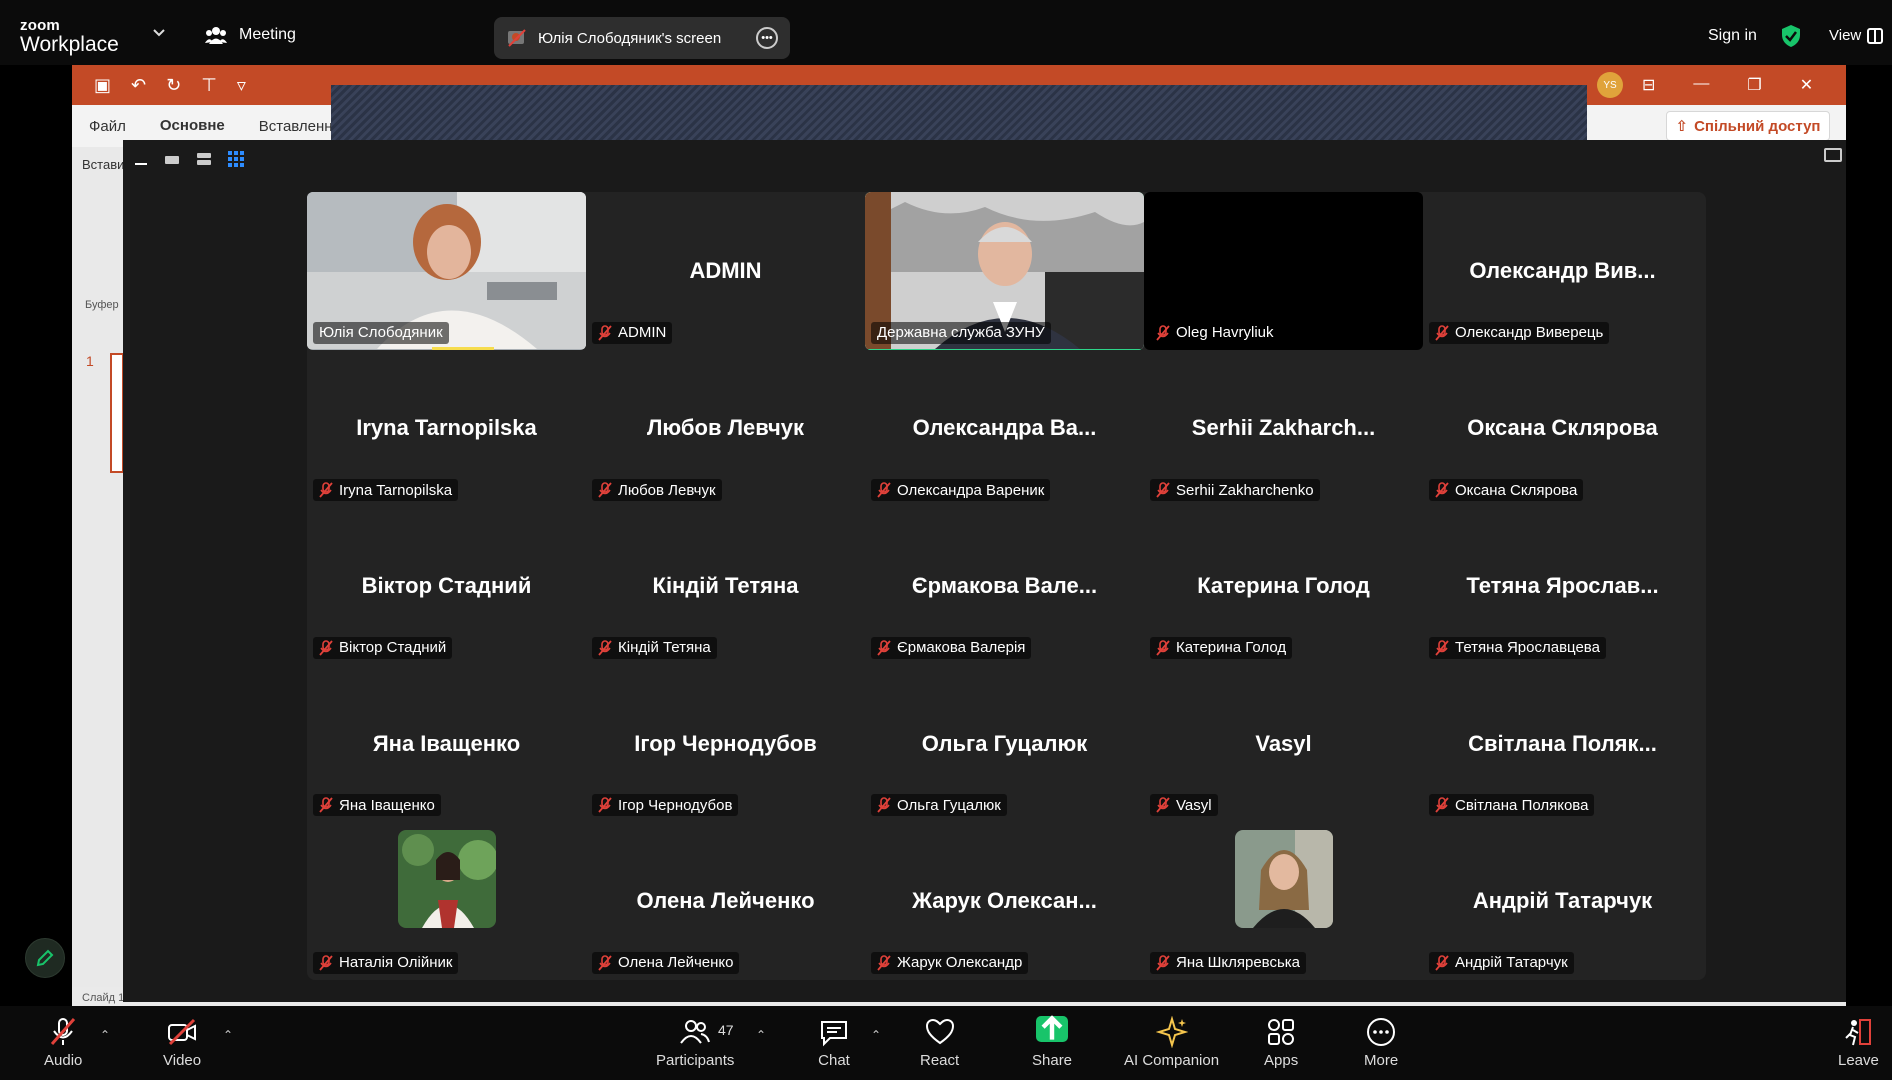 This screenshot has height=1080, width=1892. What do you see at coordinates (228, 1035) in the screenshot?
I see `video-options-caret-icon: ⌃` at bounding box center [228, 1035].